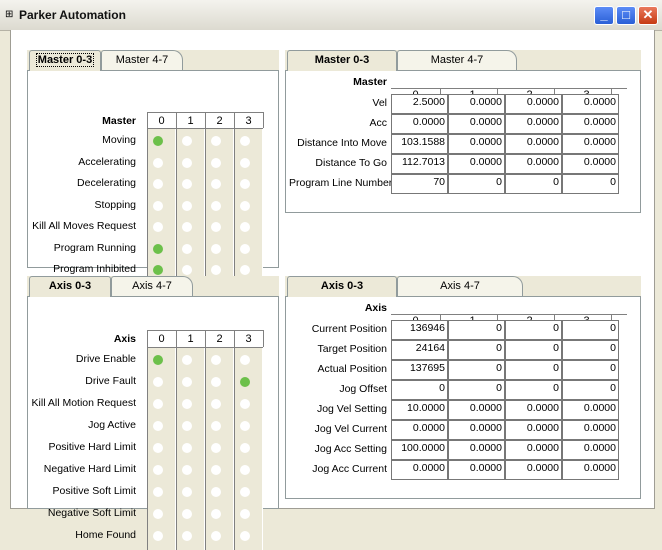  Describe the element at coordinates (375, 308) in the screenshot. I see `grid-header-label: Axis` at that location.